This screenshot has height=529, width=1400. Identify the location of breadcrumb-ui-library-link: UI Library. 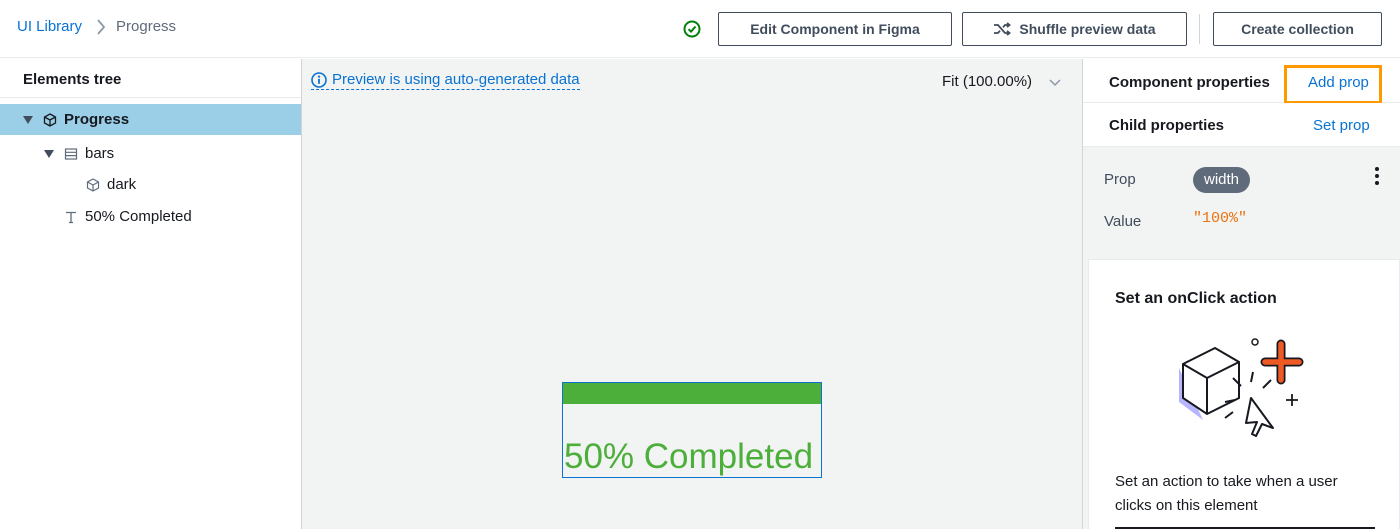
(49, 26).